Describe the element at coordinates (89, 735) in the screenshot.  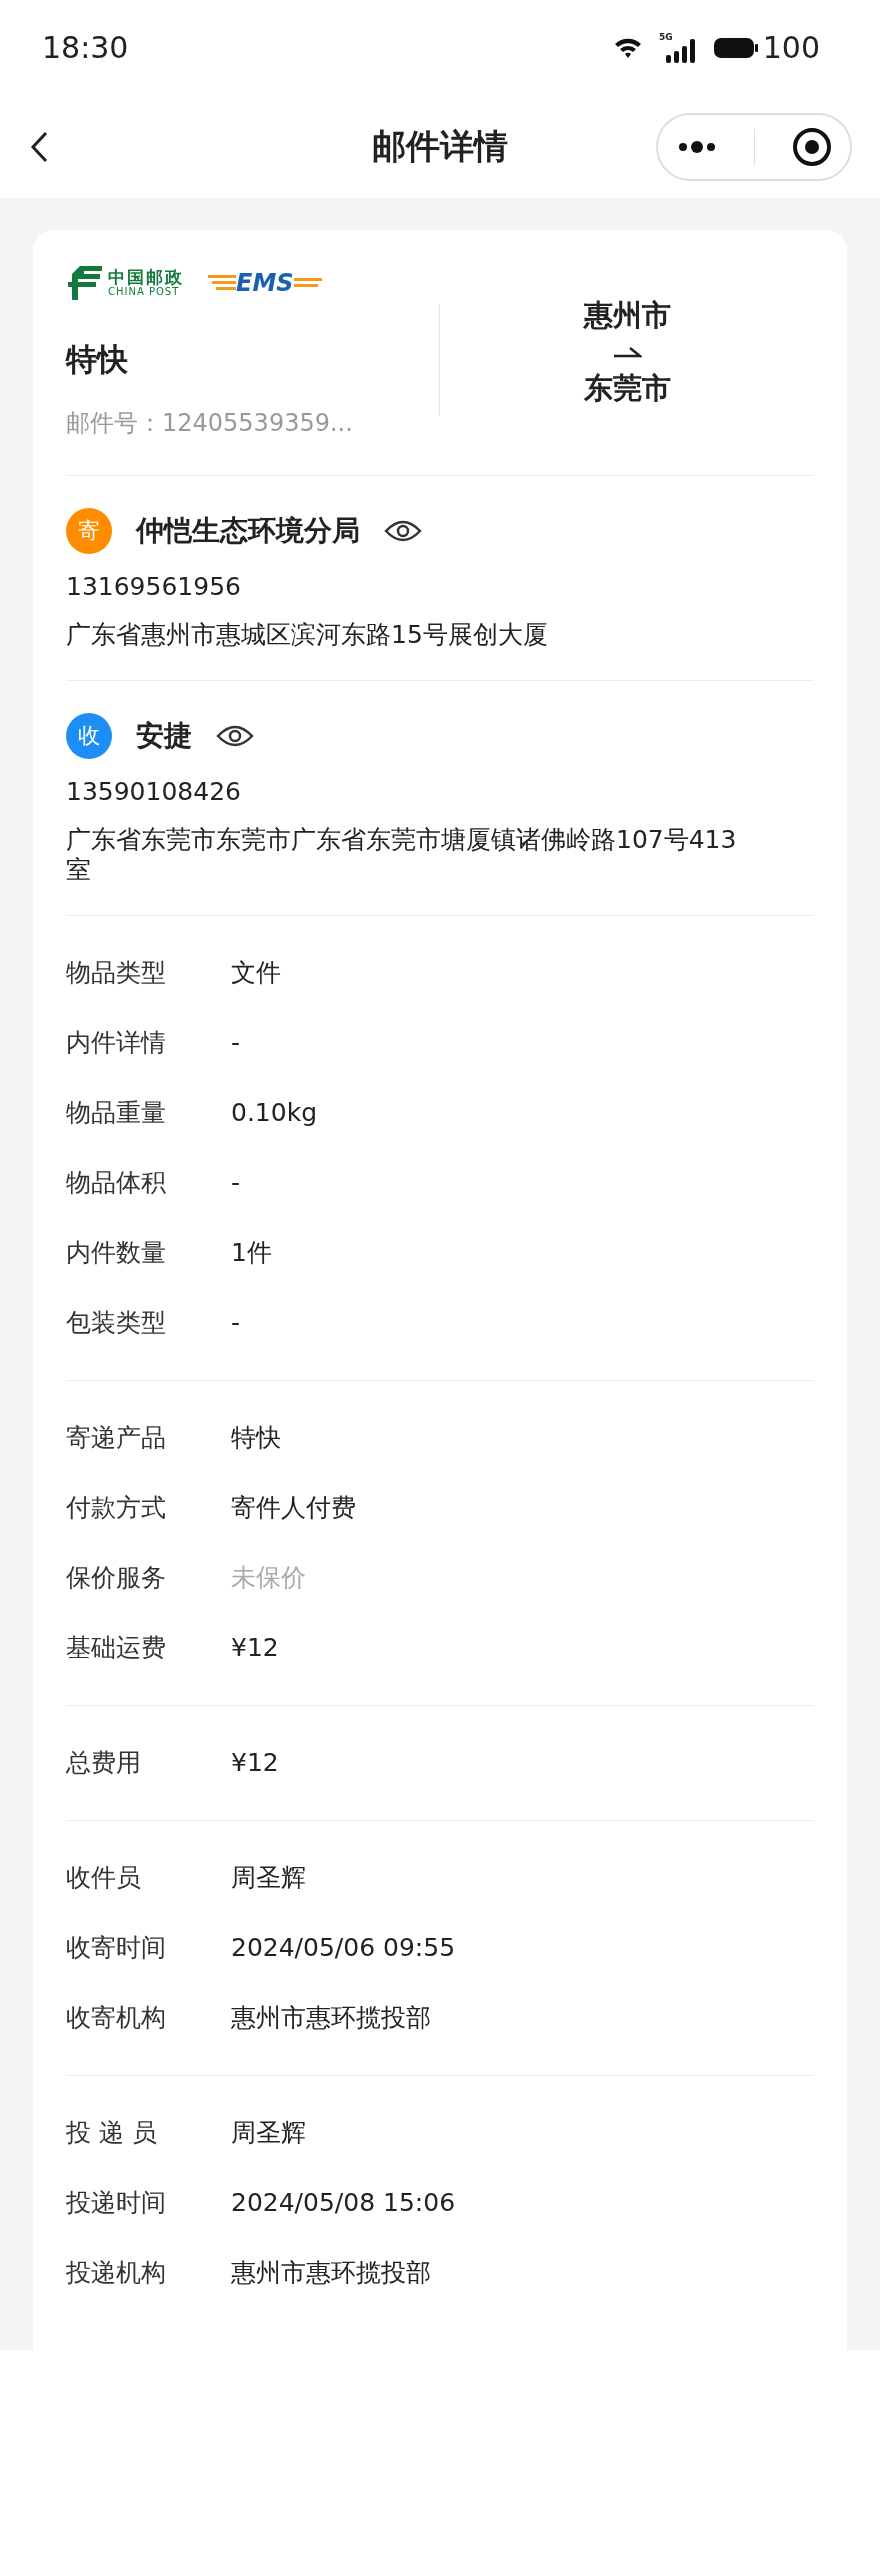
I see `role-badge: 收` at that location.